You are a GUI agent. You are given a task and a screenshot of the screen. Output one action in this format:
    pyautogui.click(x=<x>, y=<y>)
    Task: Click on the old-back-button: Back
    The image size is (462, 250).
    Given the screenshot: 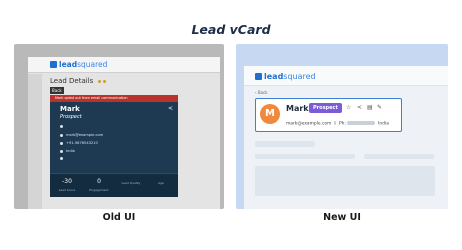 What is the action you would take?
    pyautogui.click(x=57, y=90)
    